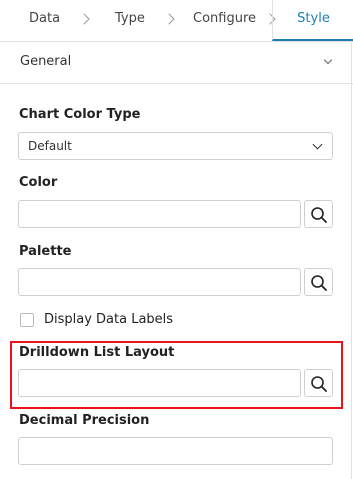 Image resolution: width=353 pixels, height=479 pixels. I want to click on display-data-labels-label: Display Data Labels, so click(108, 319).